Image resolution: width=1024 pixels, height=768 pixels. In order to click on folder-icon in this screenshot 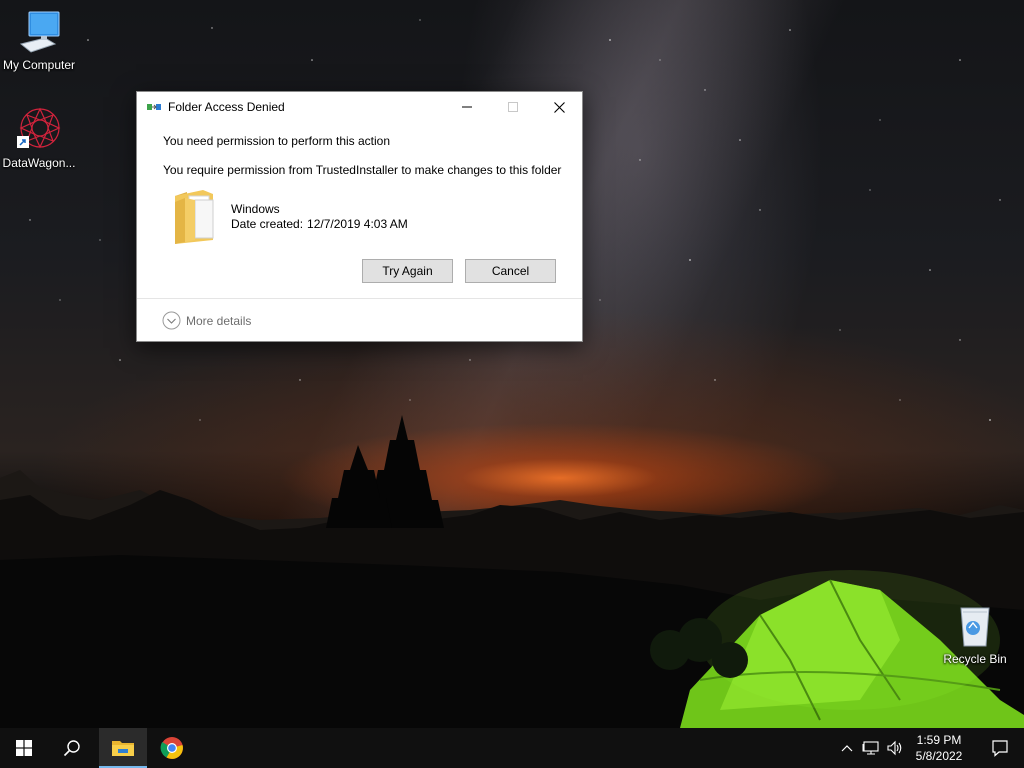, I will do `click(195, 216)`.